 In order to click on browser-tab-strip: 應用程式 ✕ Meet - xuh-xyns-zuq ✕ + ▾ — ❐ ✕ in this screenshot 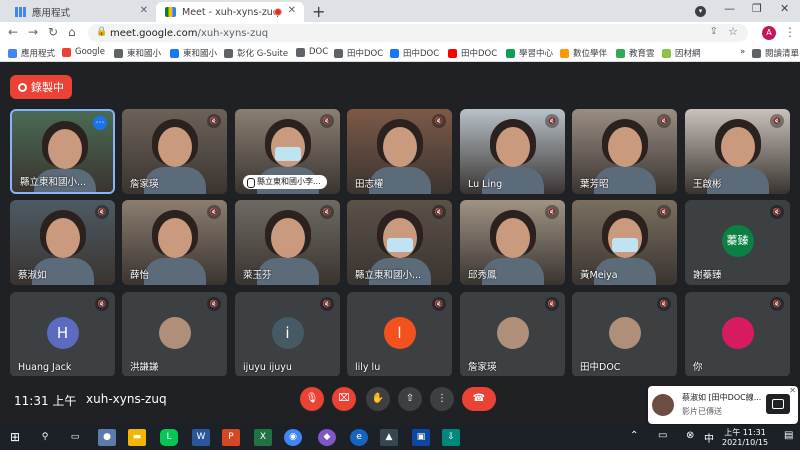, I will do `click(400, 11)`.